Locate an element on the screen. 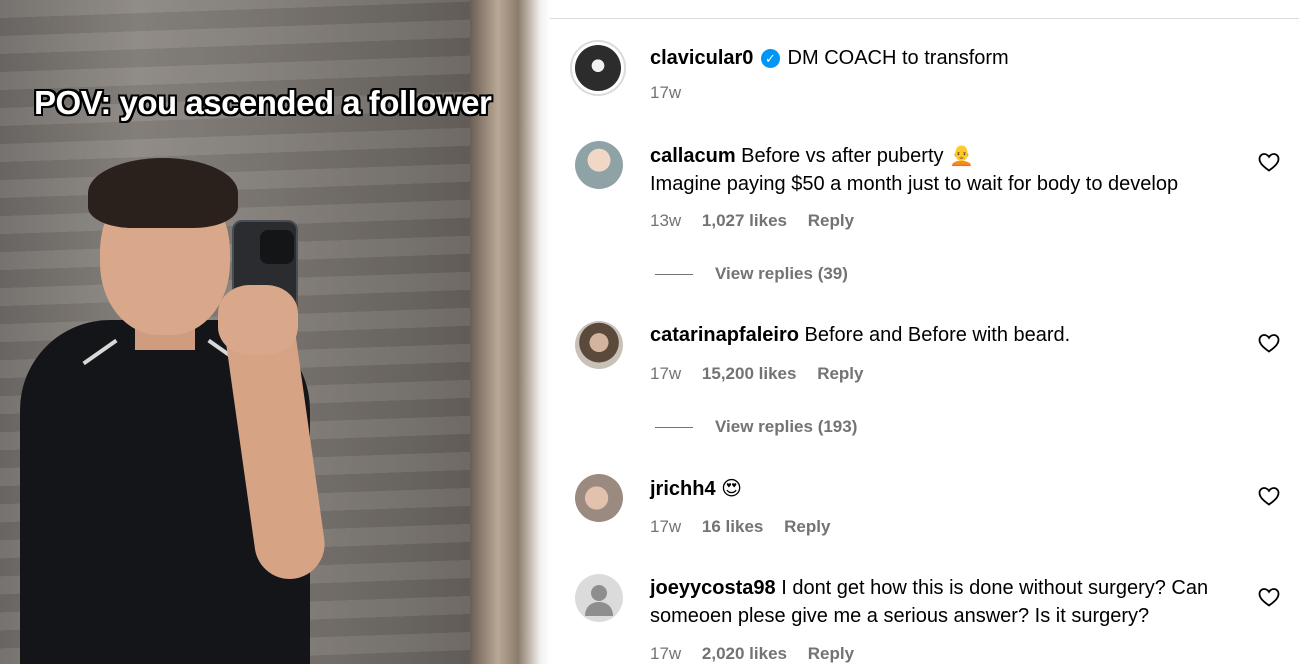 The height and width of the screenshot is (664, 1299). comment-username: callacum is located at coordinates (693, 156).